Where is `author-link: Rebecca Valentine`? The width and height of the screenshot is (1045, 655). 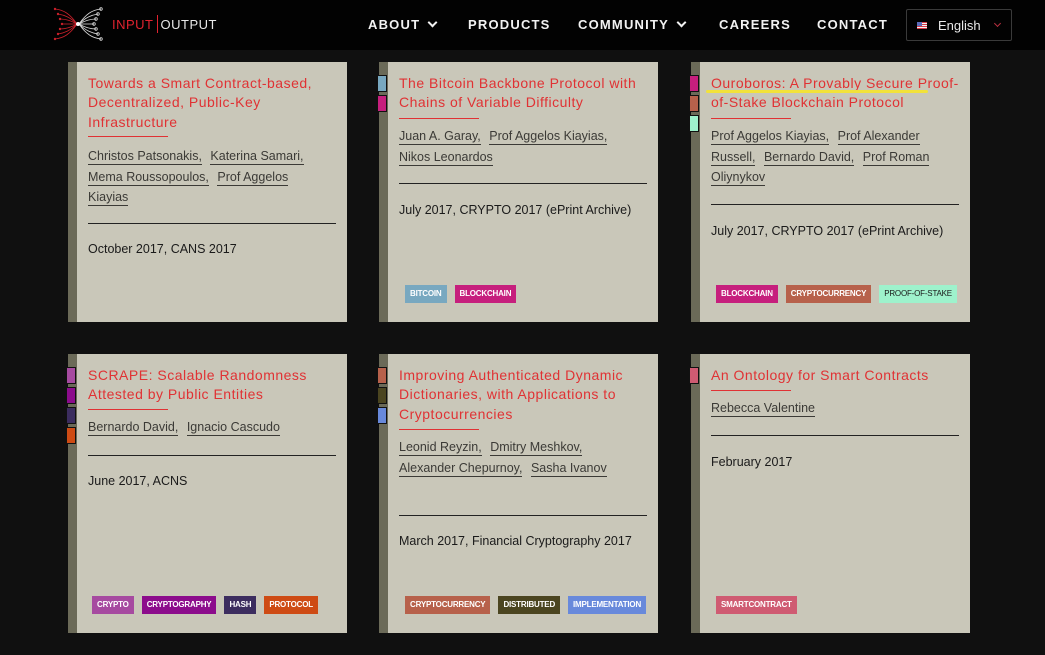
author-link: Rebecca Valentine is located at coordinates (763, 409).